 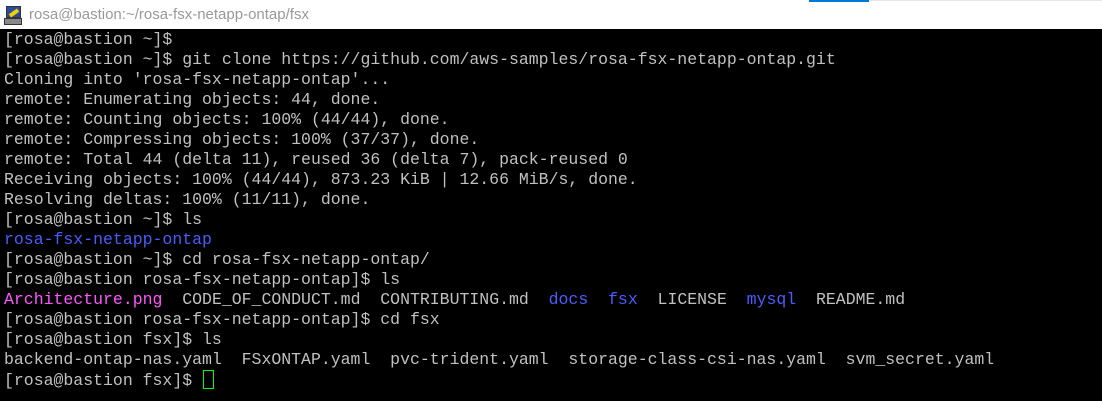 What do you see at coordinates (553, 240) in the screenshot?
I see `terminal-line: rosa-fsx-netapp-ontap` at bounding box center [553, 240].